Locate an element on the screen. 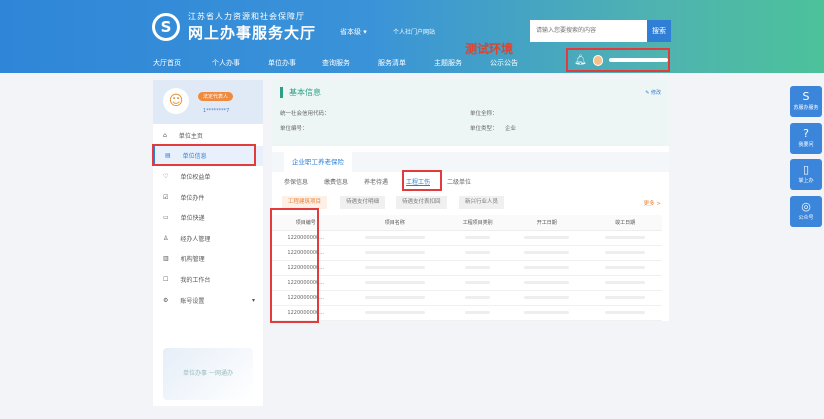  sidebar-item-workbench: ☐ 我的工作台 is located at coordinates (208, 279).